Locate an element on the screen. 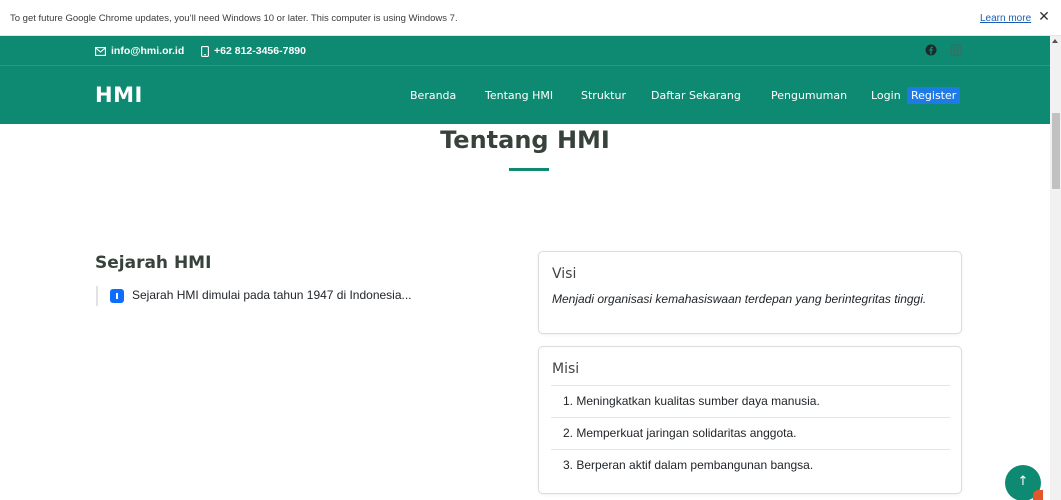  corner-widget-icon is located at coordinates (1038, 495).